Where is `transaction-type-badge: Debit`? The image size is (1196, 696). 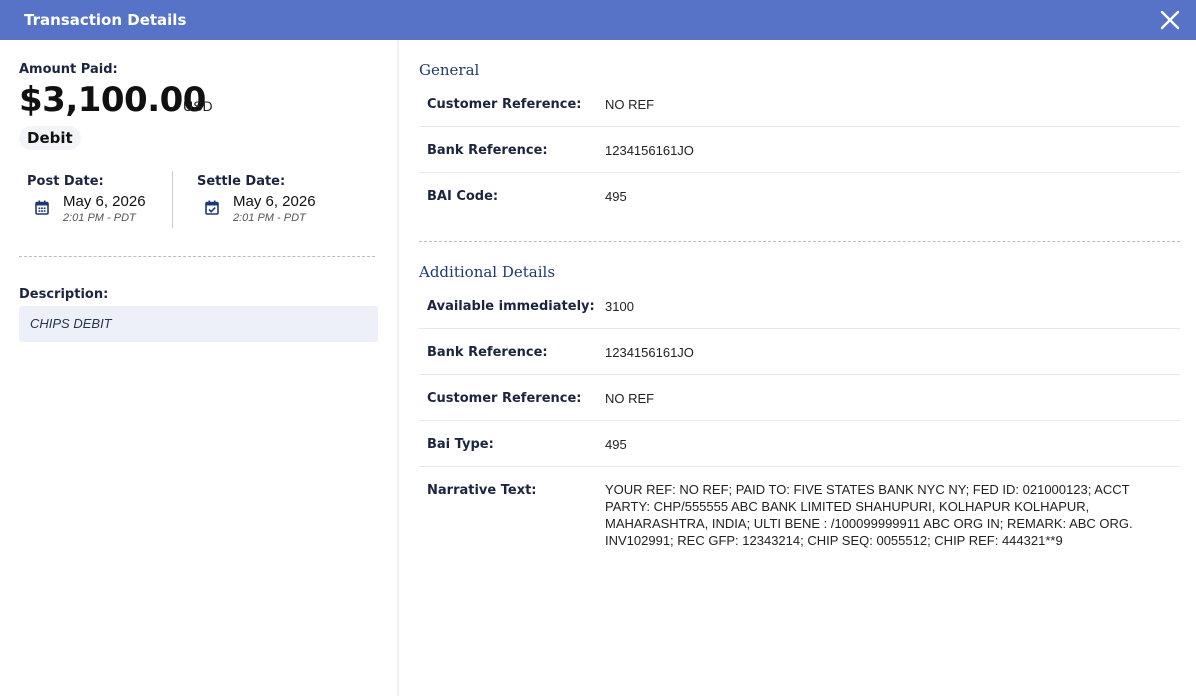
transaction-type-badge: Debit is located at coordinates (50, 138).